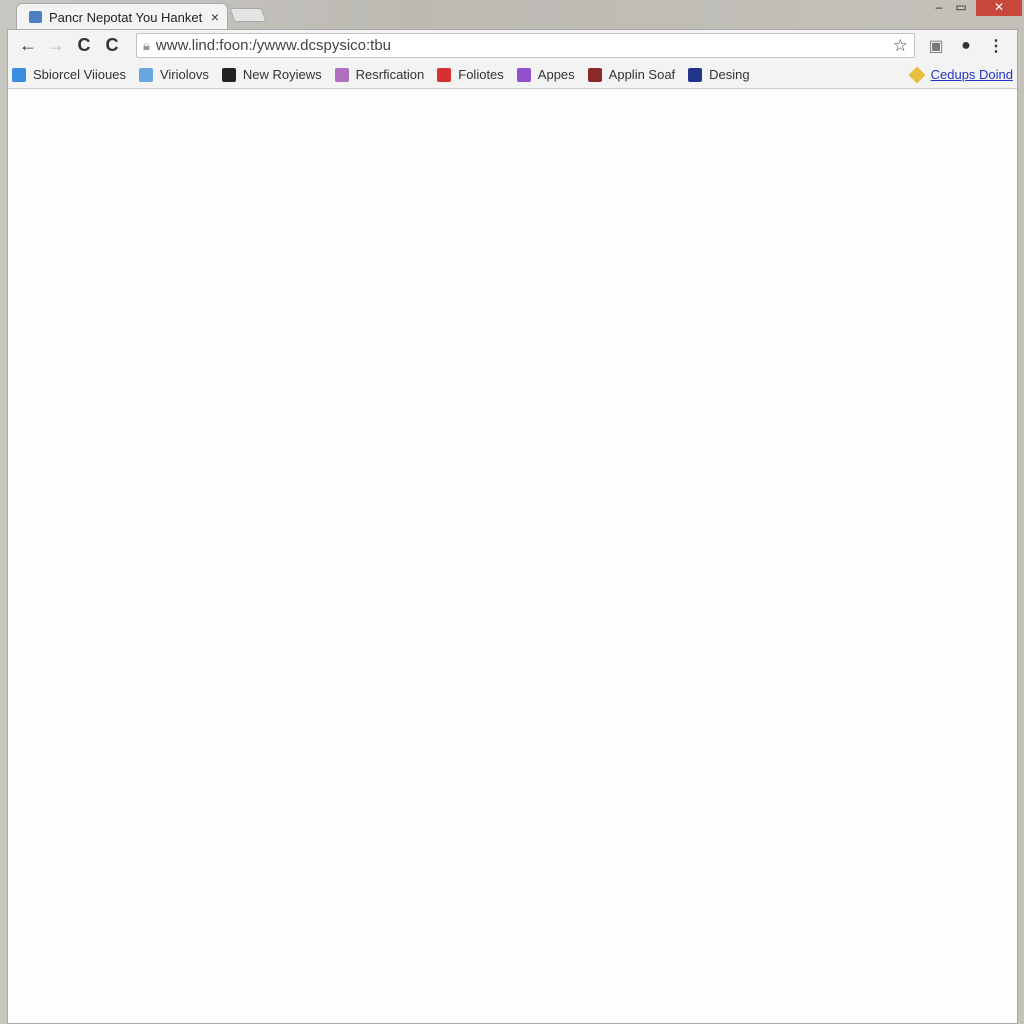  What do you see at coordinates (282, 74) in the screenshot?
I see `bookmark-label: New Royiews` at bounding box center [282, 74].